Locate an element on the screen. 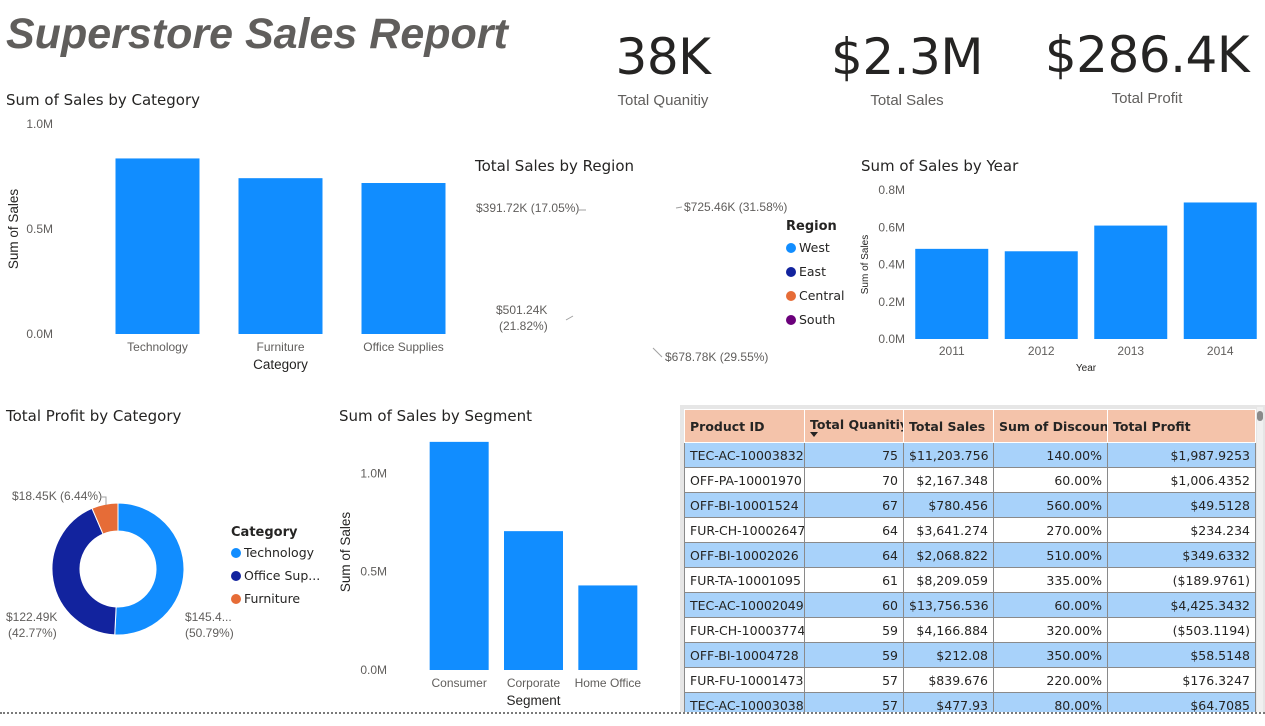 Image resolution: width=1265 pixels, height=726 pixels. bar-office-supplies is located at coordinates (403, 258).